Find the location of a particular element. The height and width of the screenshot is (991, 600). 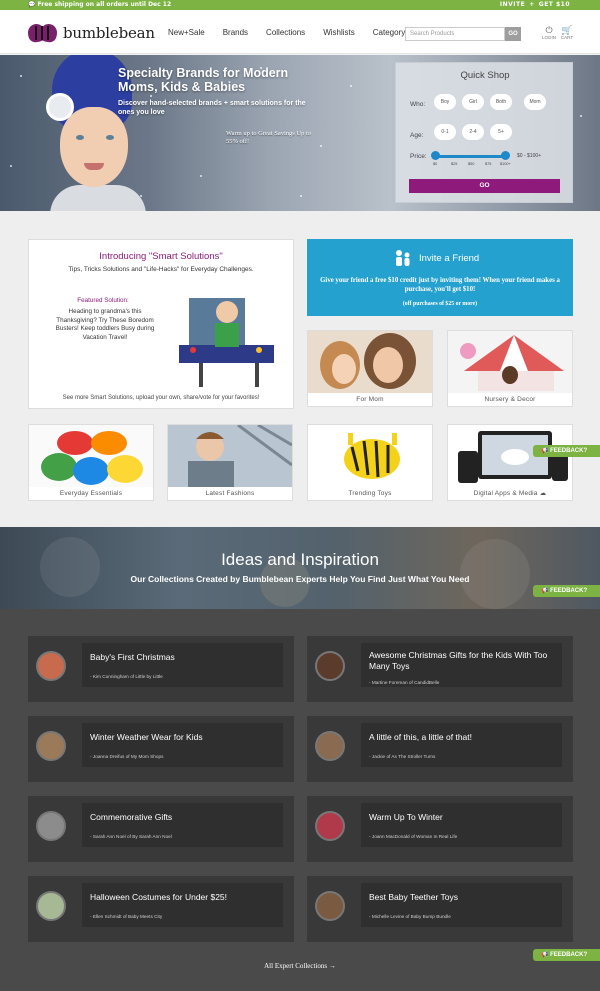

invite-get-10-link: INVITE + GET $10 is located at coordinates (535, 4).